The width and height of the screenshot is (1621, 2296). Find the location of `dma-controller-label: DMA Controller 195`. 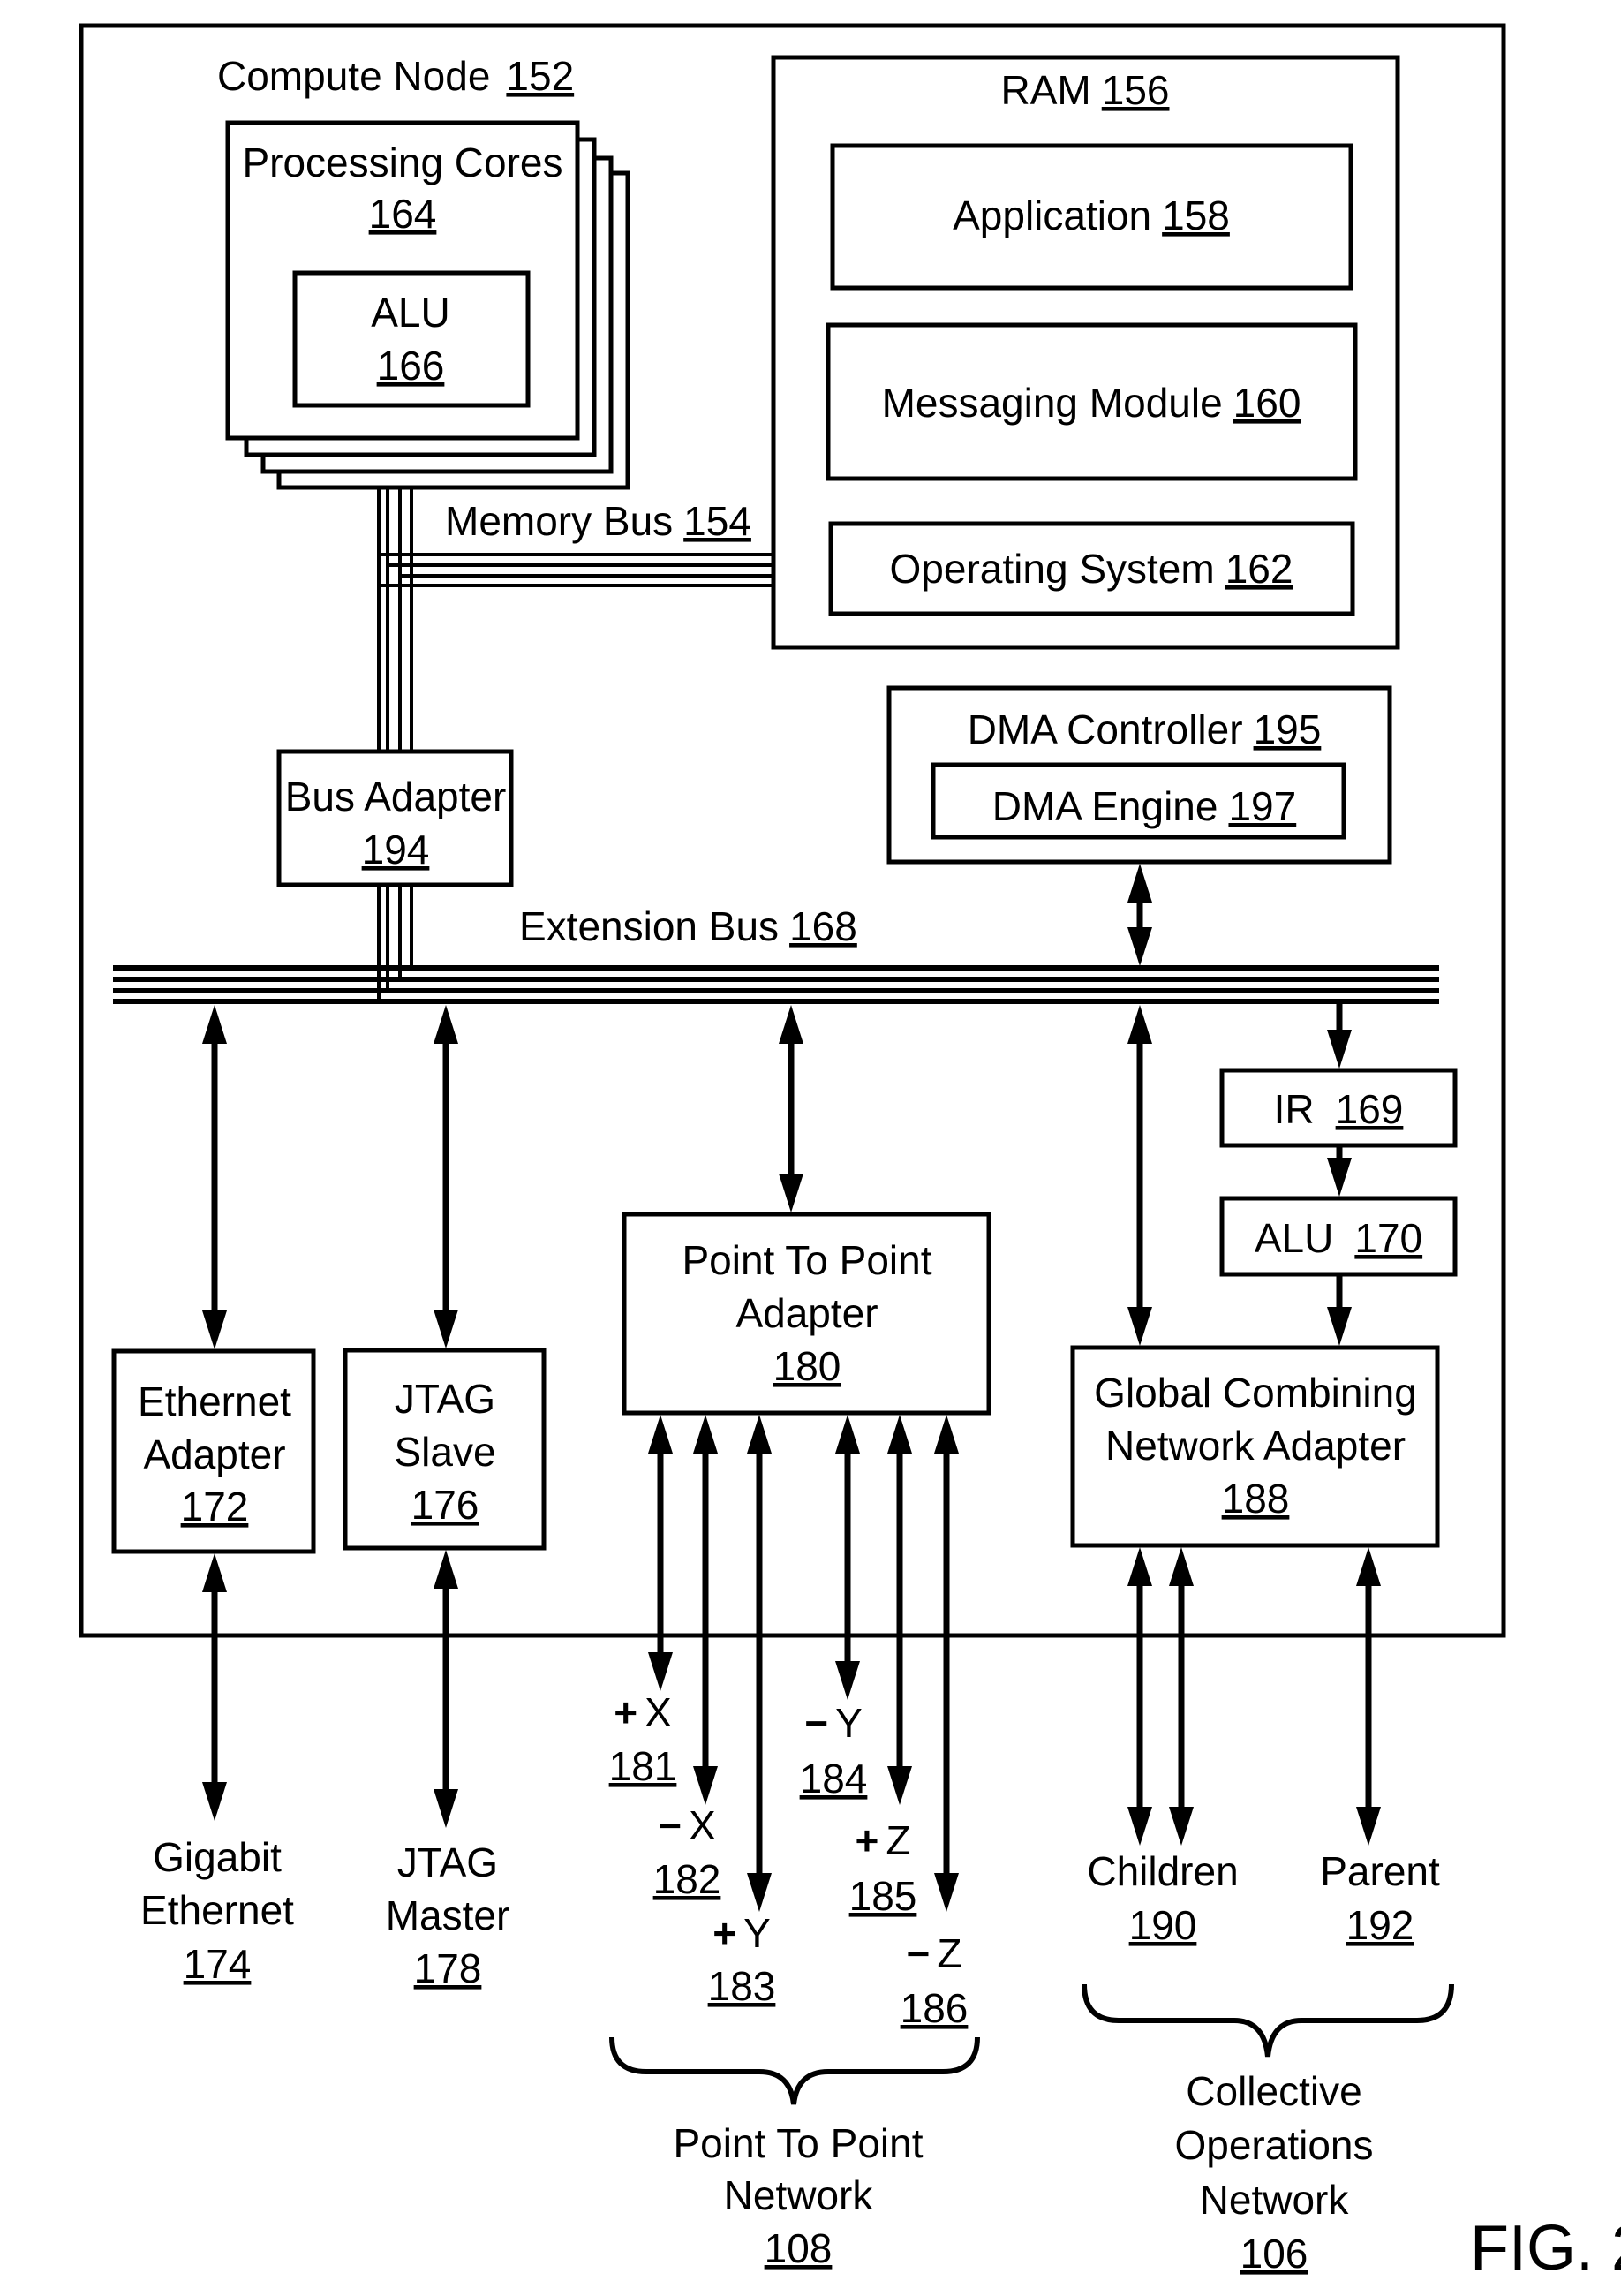

dma-controller-label: DMA Controller 195 is located at coordinates (1145, 729).